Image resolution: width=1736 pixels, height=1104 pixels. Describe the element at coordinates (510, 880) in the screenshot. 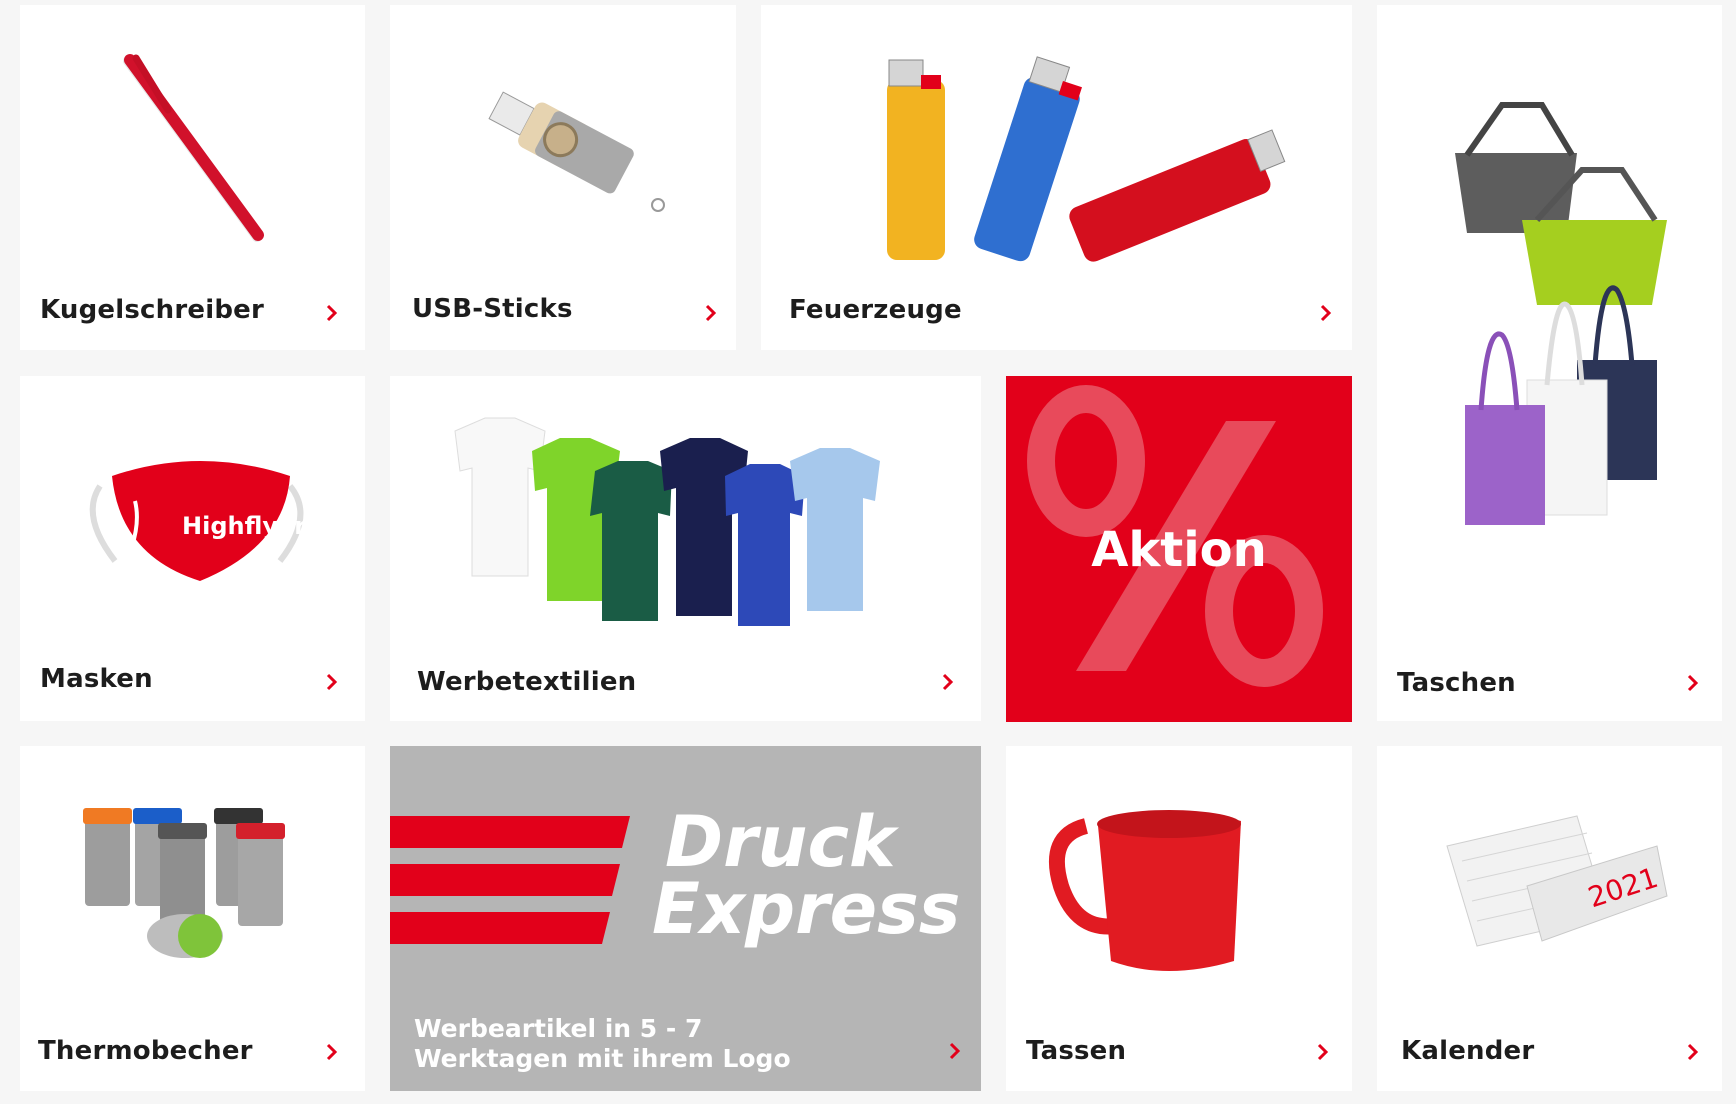

I see `speed-stripes-icon` at that location.